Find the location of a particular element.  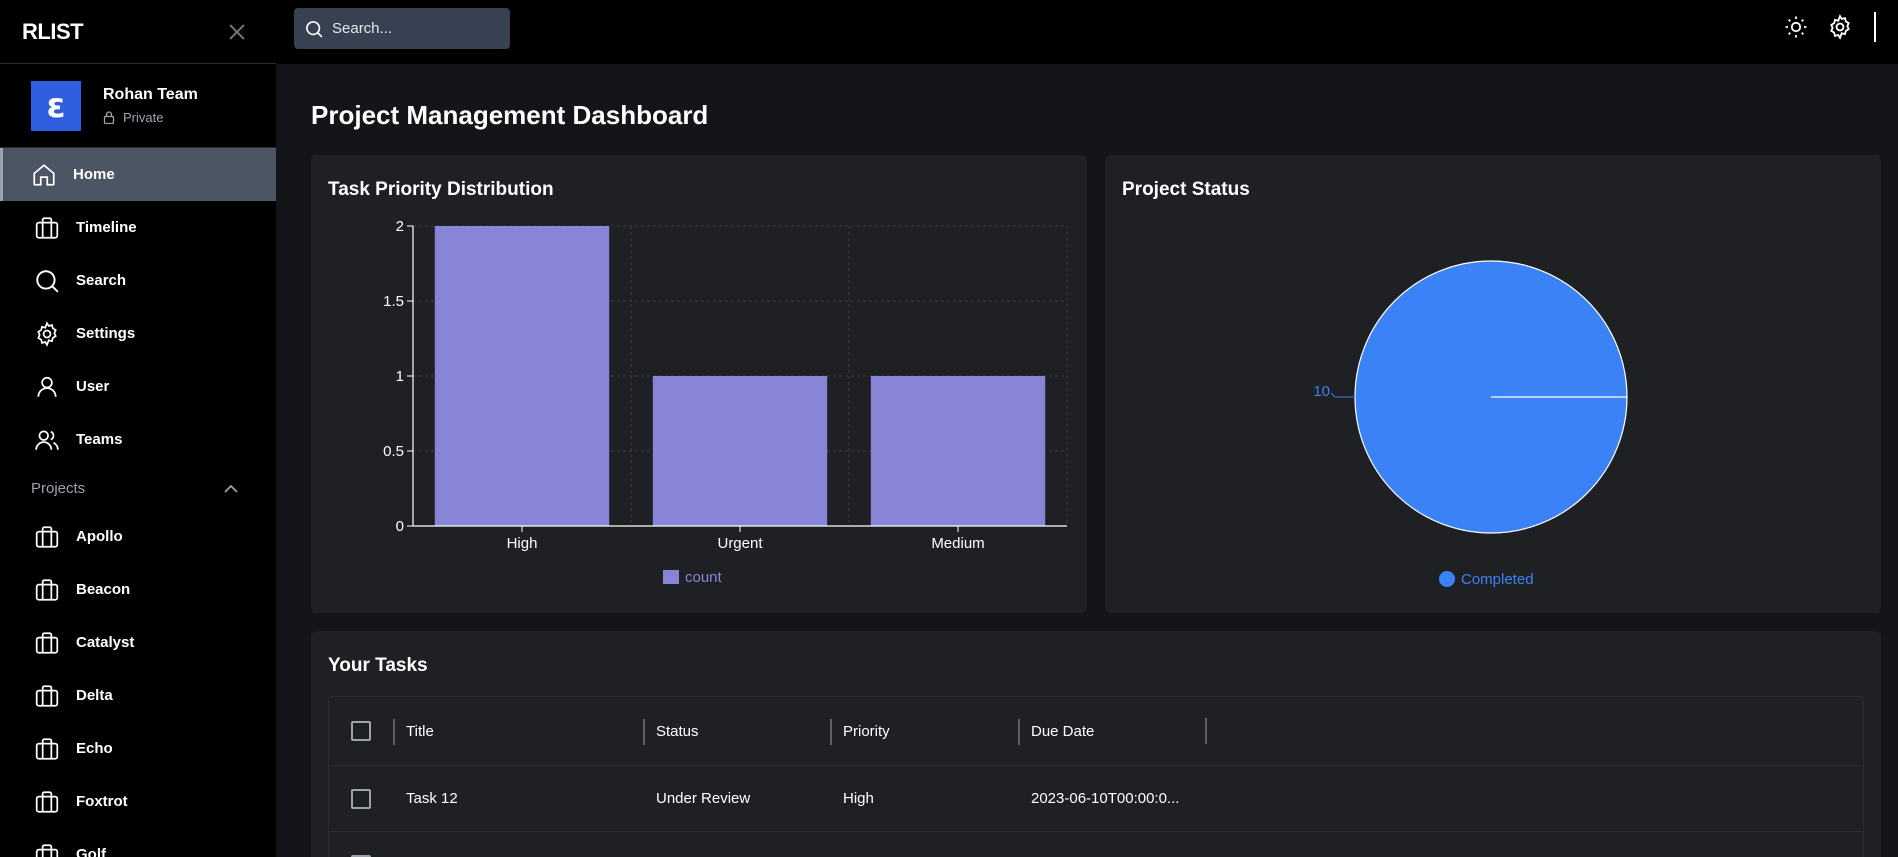

x-tick-label: Medium is located at coordinates (957, 543).